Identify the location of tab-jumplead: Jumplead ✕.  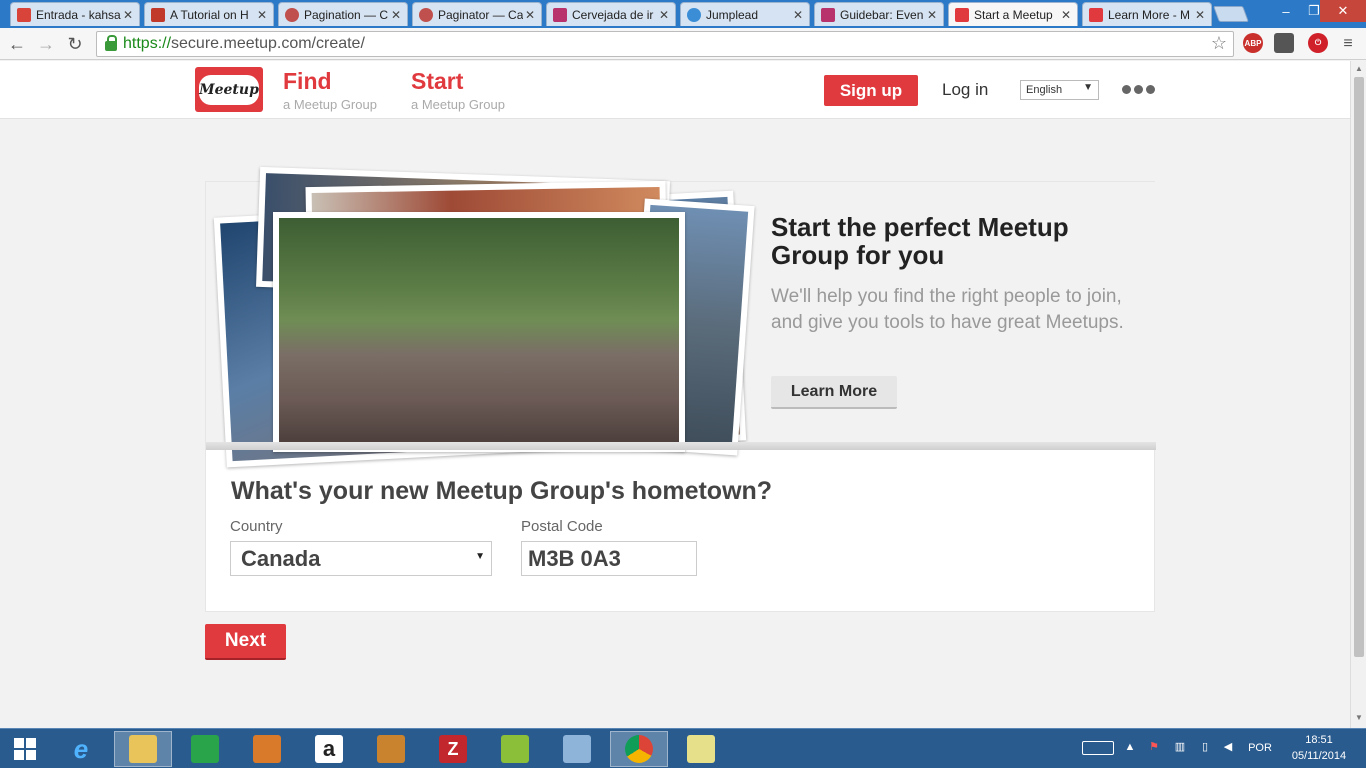
(745, 14).